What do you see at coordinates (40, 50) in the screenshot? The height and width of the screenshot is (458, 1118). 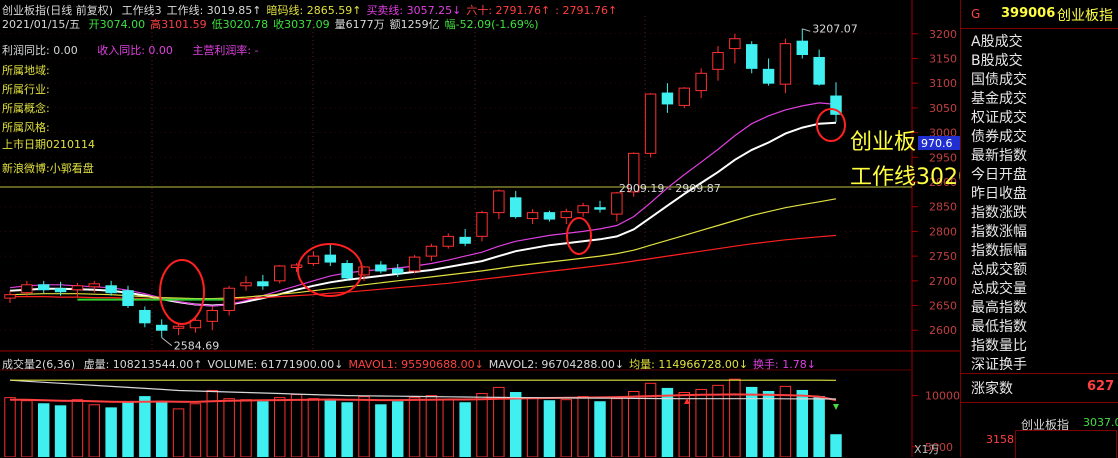 I see `profit-yoy: 利润同比: 0.00` at bounding box center [40, 50].